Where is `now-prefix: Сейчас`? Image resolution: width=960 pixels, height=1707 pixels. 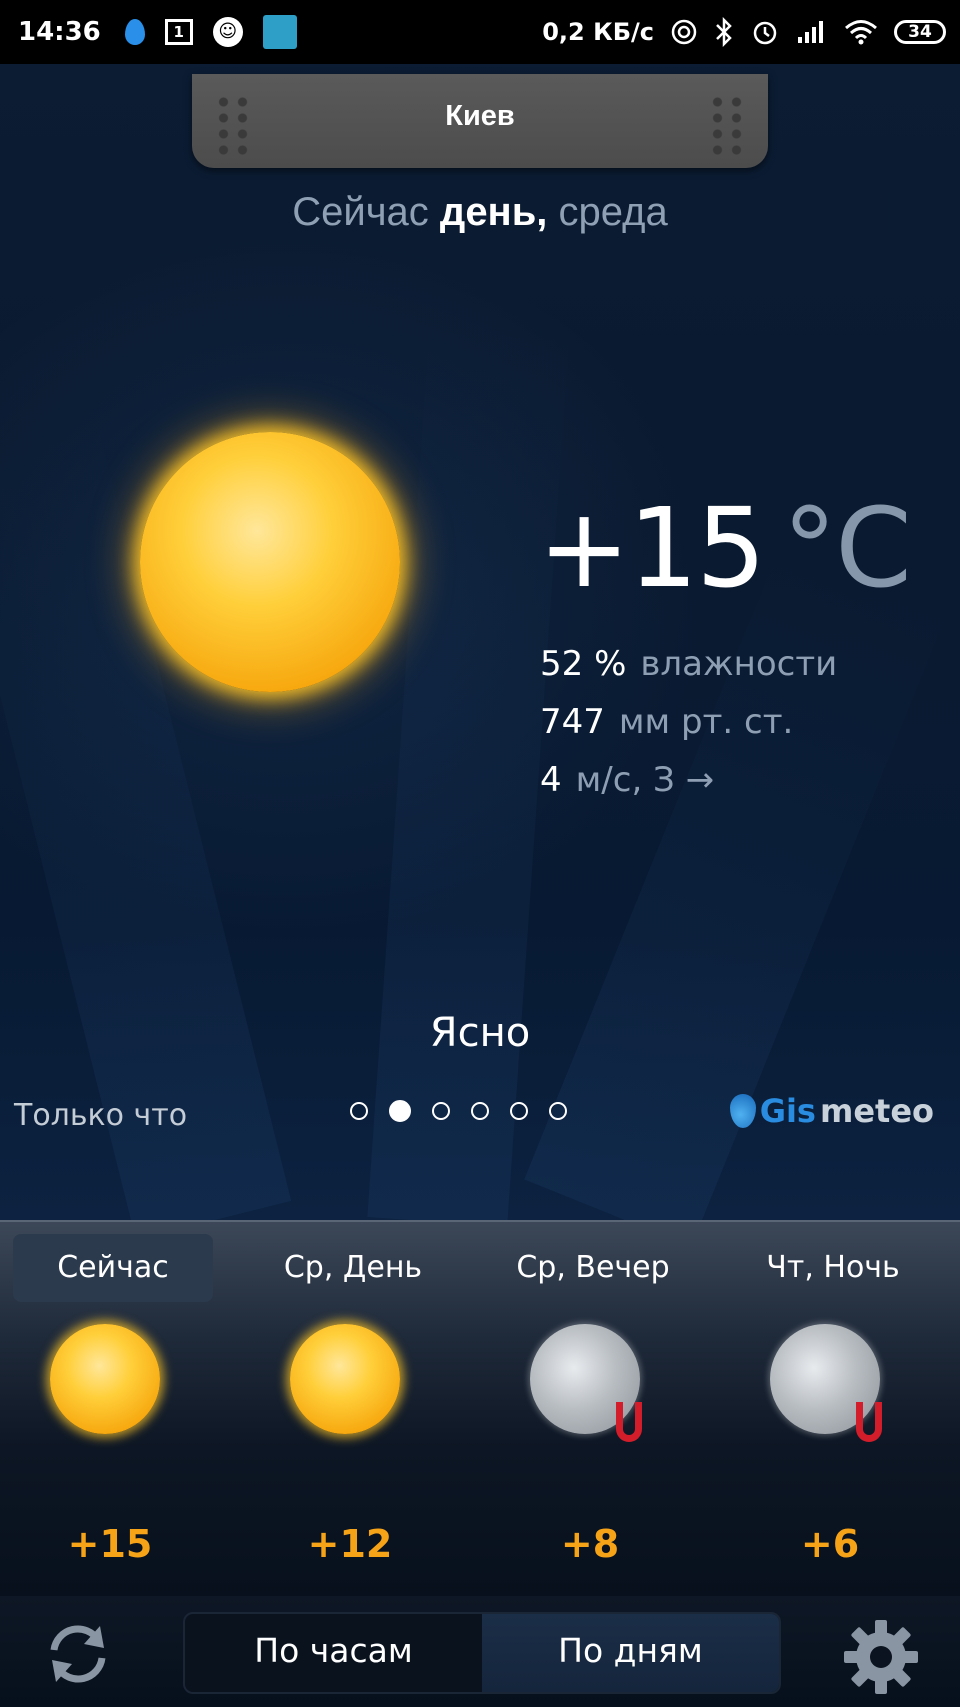
now-prefix: Сейчас is located at coordinates (360, 212).